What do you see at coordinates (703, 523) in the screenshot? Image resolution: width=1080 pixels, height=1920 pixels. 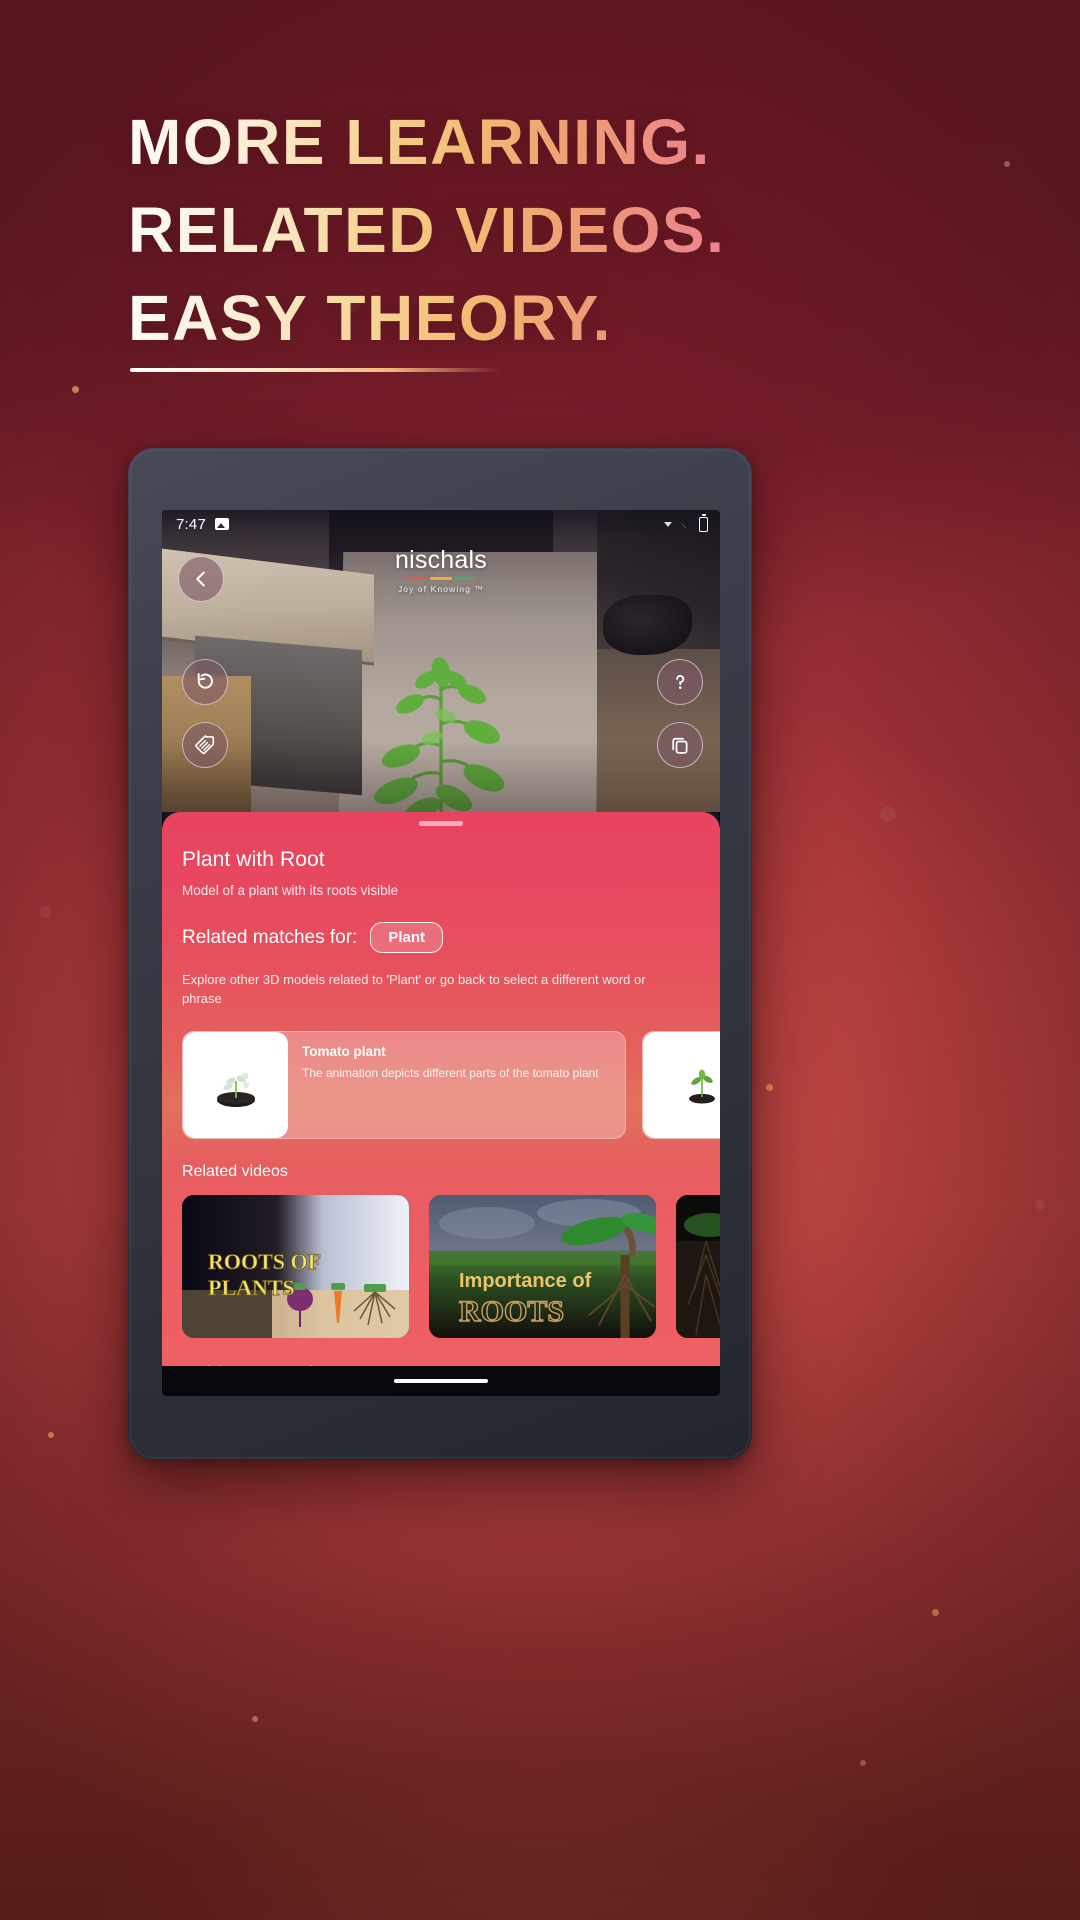 I see `battery-icon` at bounding box center [703, 523].